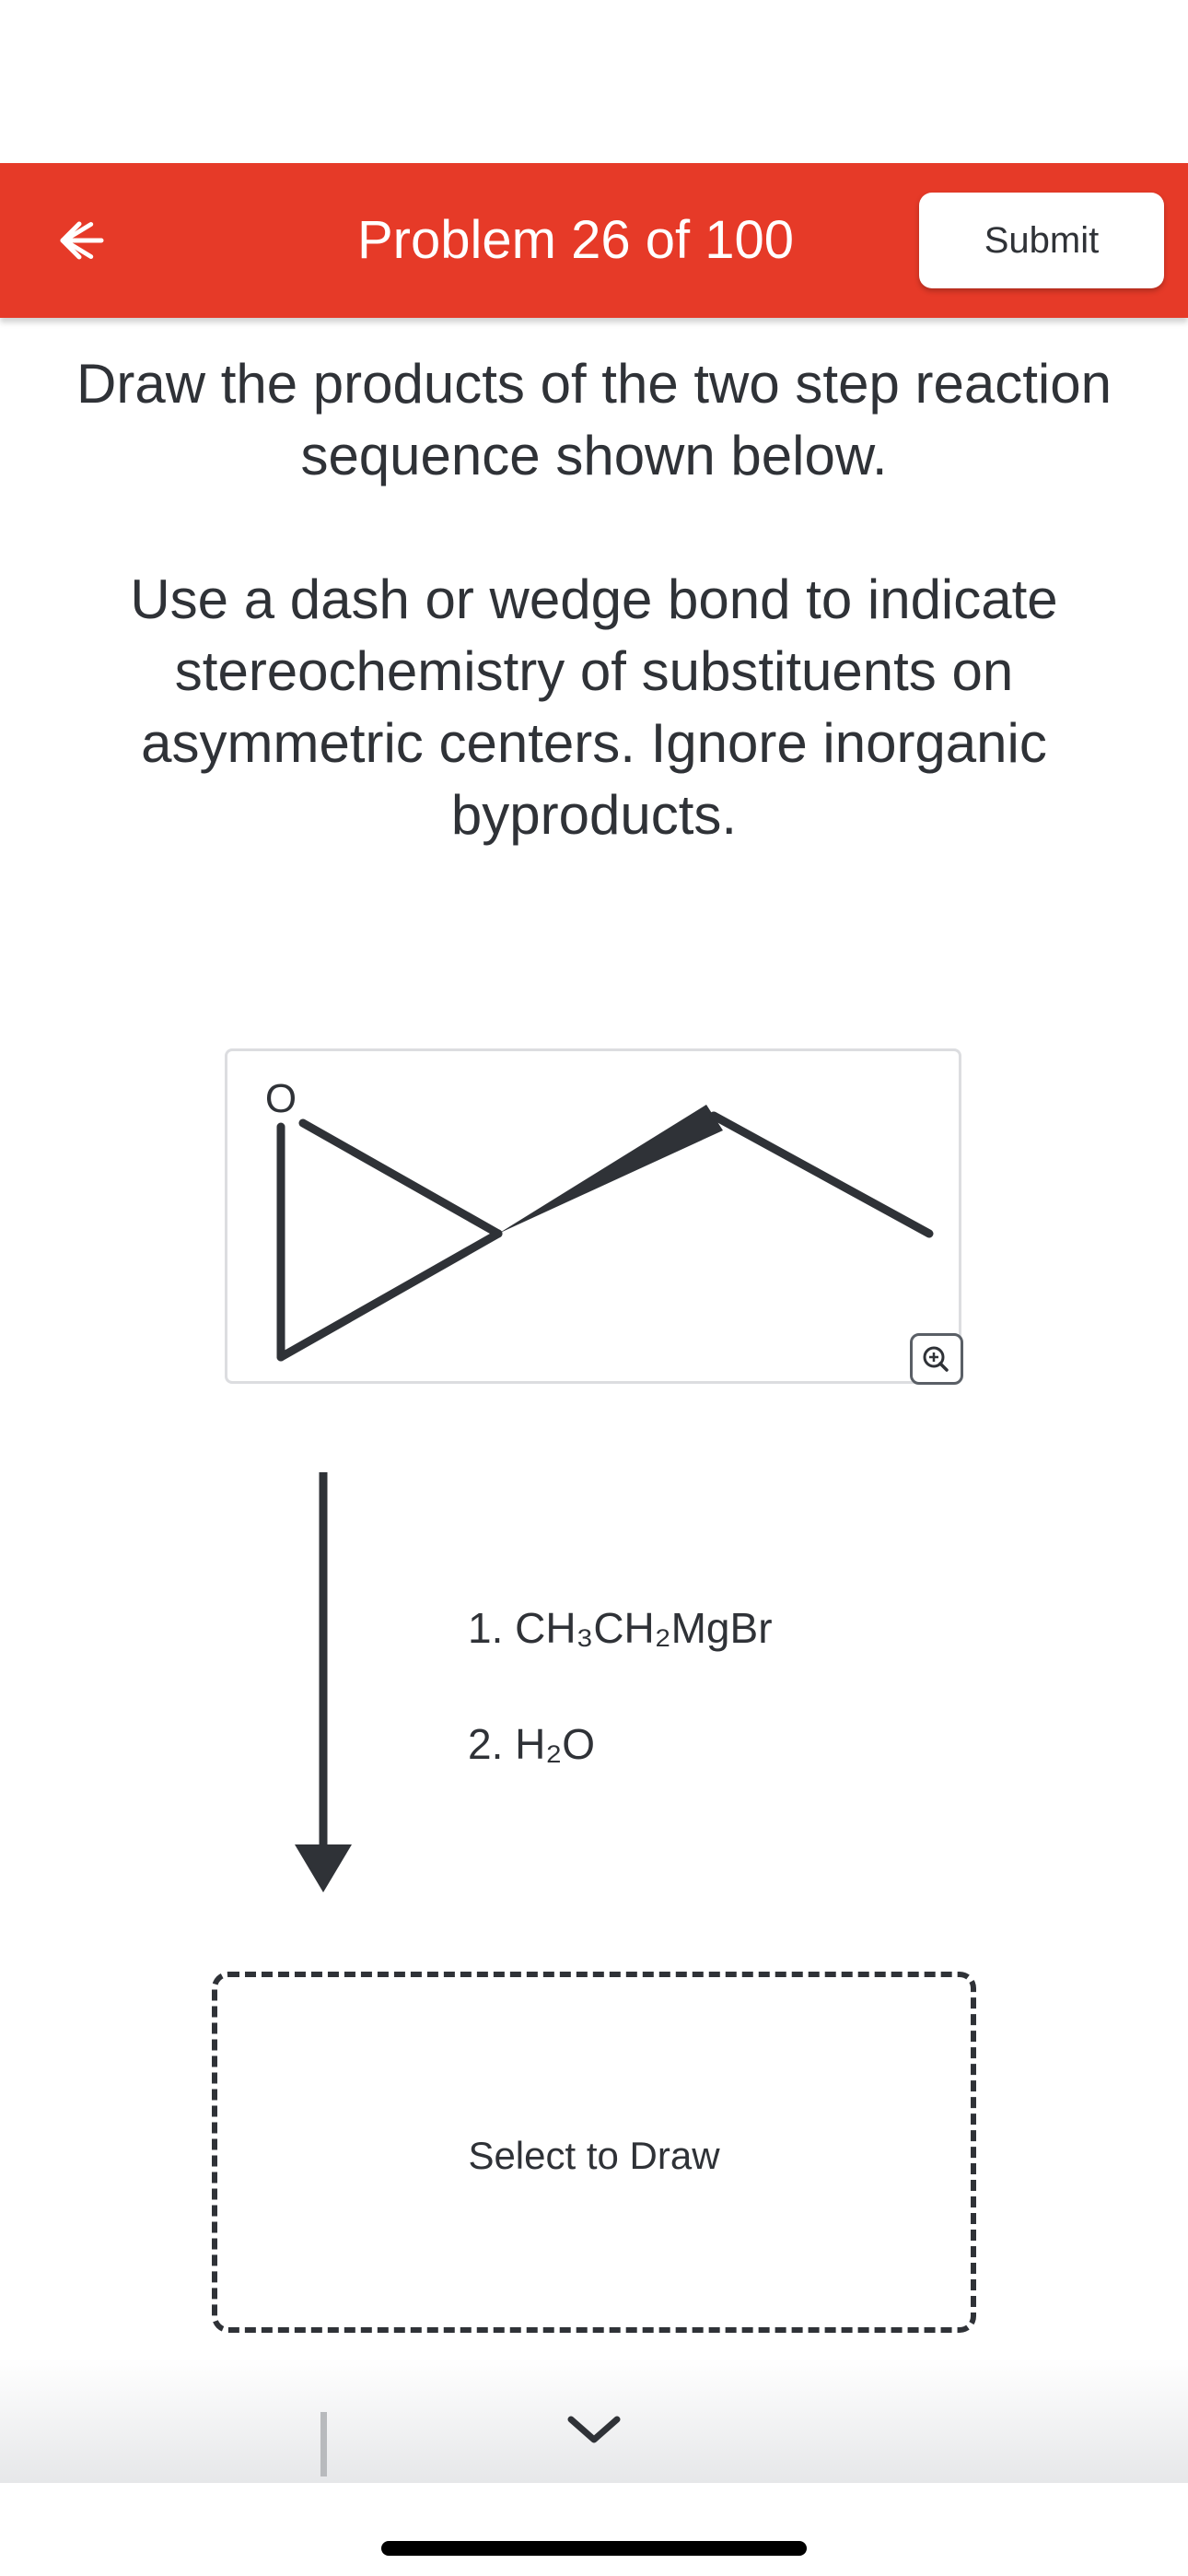  Describe the element at coordinates (599, 1219) in the screenshot. I see `epoxide-structure: O` at that location.